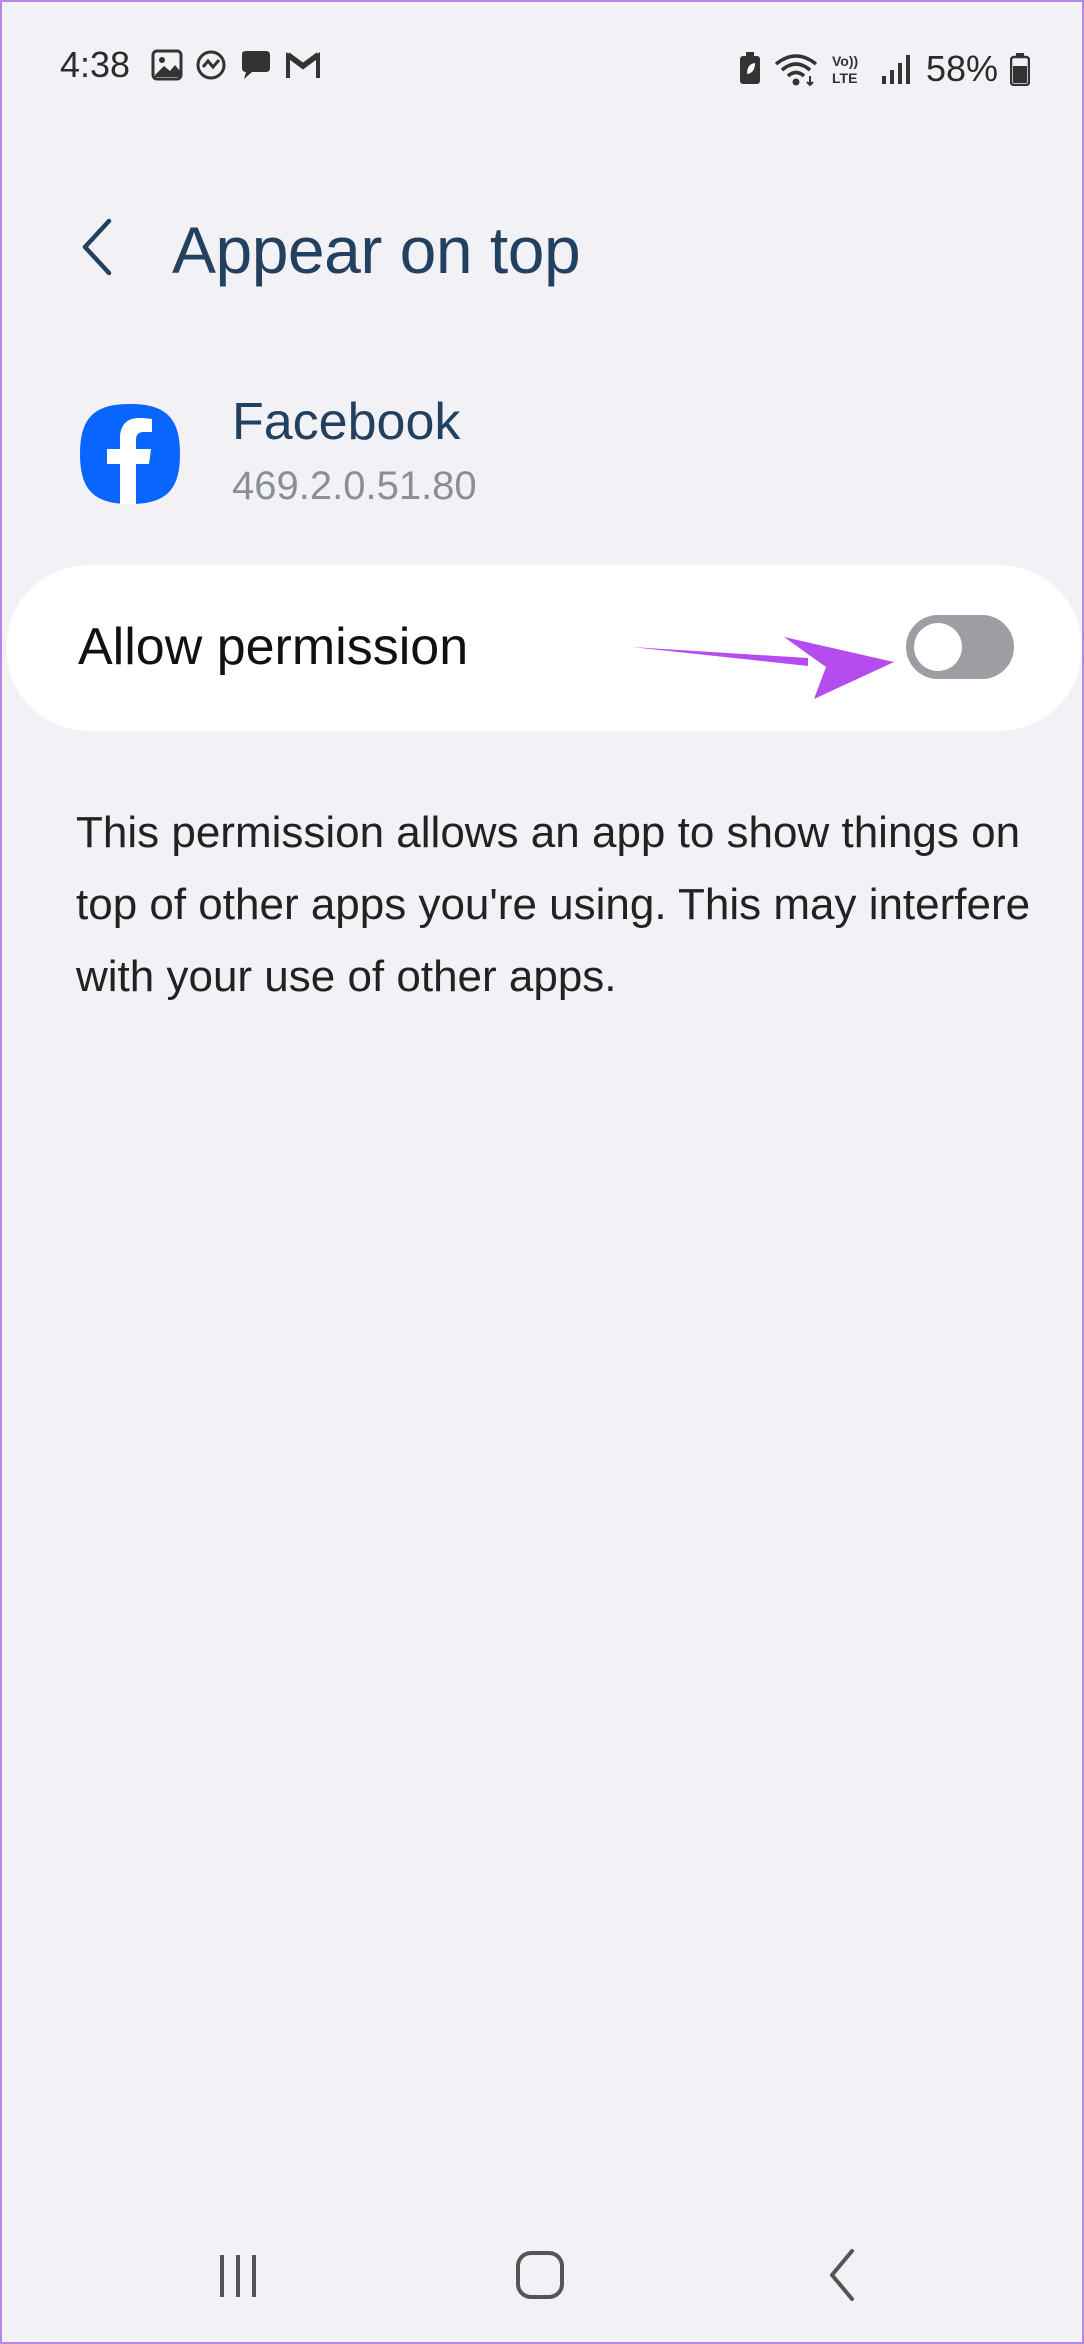  What do you see at coordinates (376, 250) in the screenshot?
I see `page-title: Appear on top` at bounding box center [376, 250].